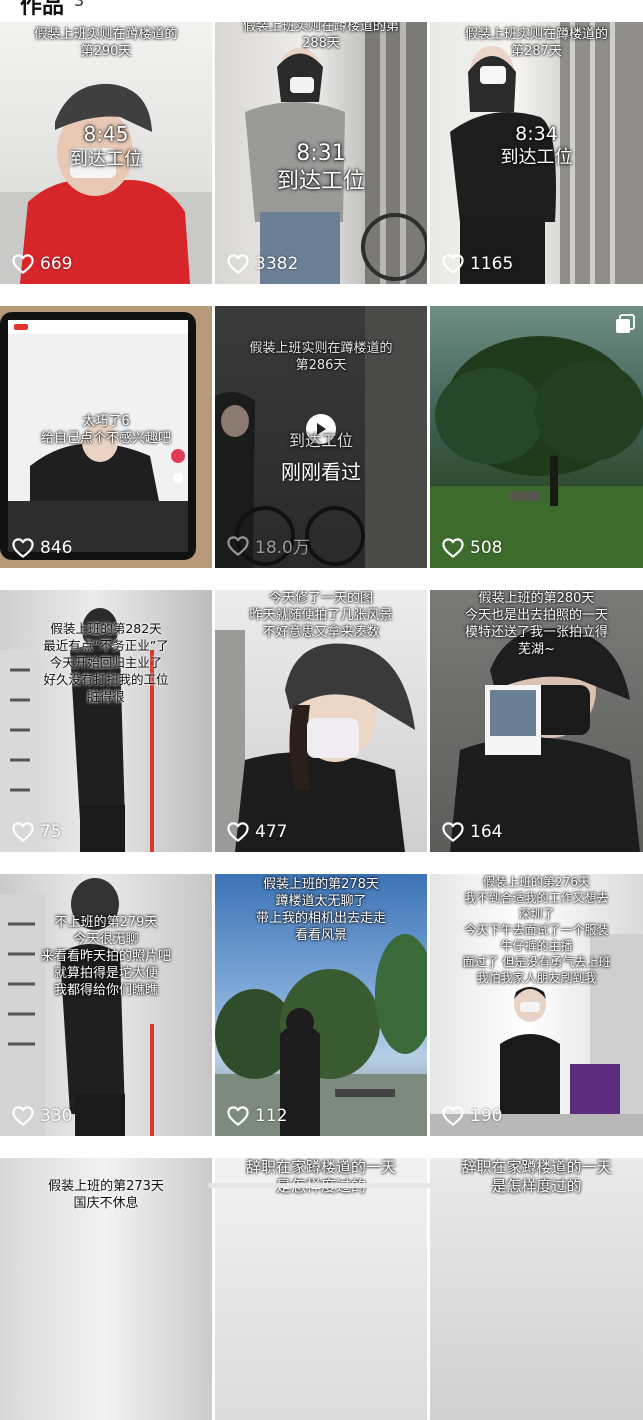 The image size is (643, 1420). I want to click on like-count-value: 846, so click(56, 548).